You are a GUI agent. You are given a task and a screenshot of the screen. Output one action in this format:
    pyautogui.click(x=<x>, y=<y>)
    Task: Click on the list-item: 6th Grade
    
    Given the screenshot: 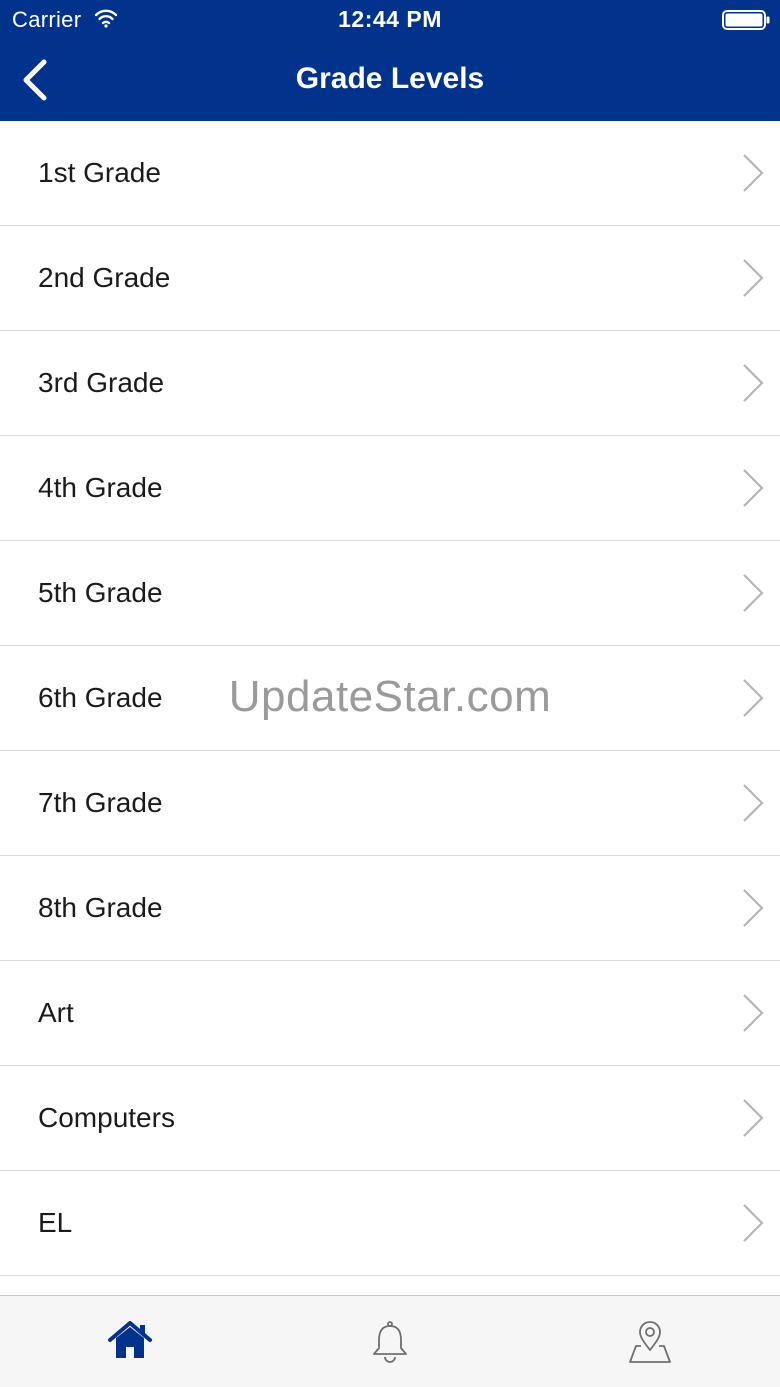 What is the action you would take?
    pyautogui.click(x=390, y=698)
    